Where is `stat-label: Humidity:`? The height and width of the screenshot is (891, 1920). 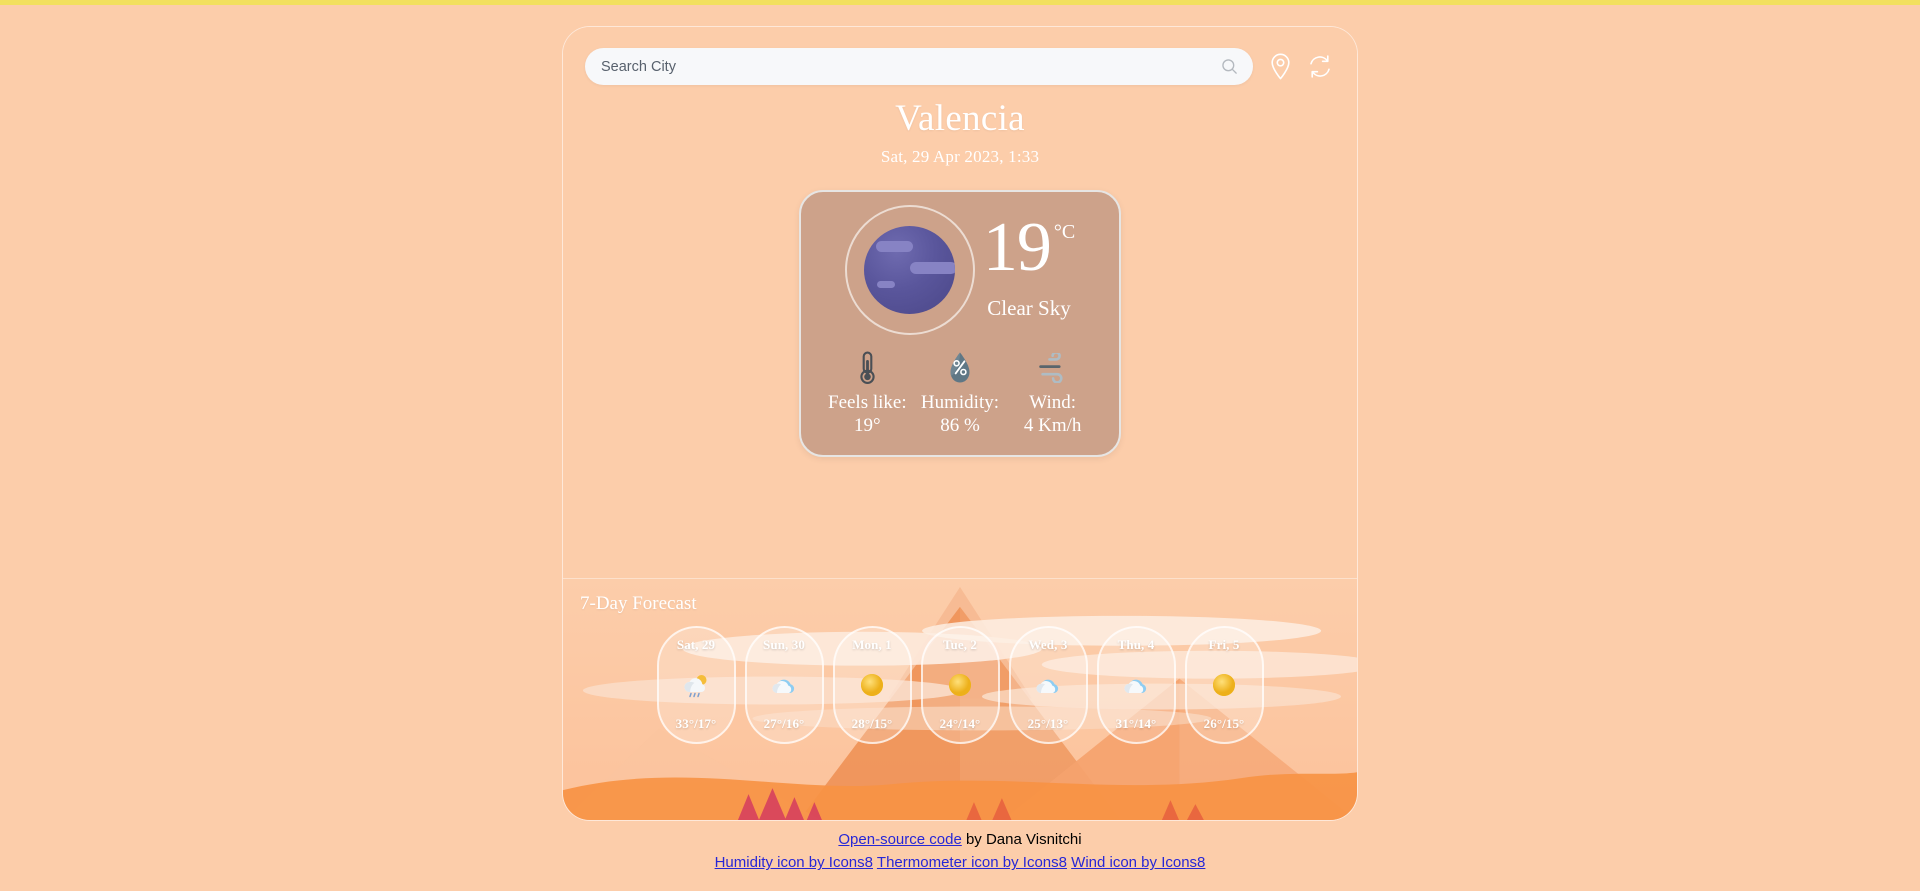
stat-label: Humidity: is located at coordinates (960, 402).